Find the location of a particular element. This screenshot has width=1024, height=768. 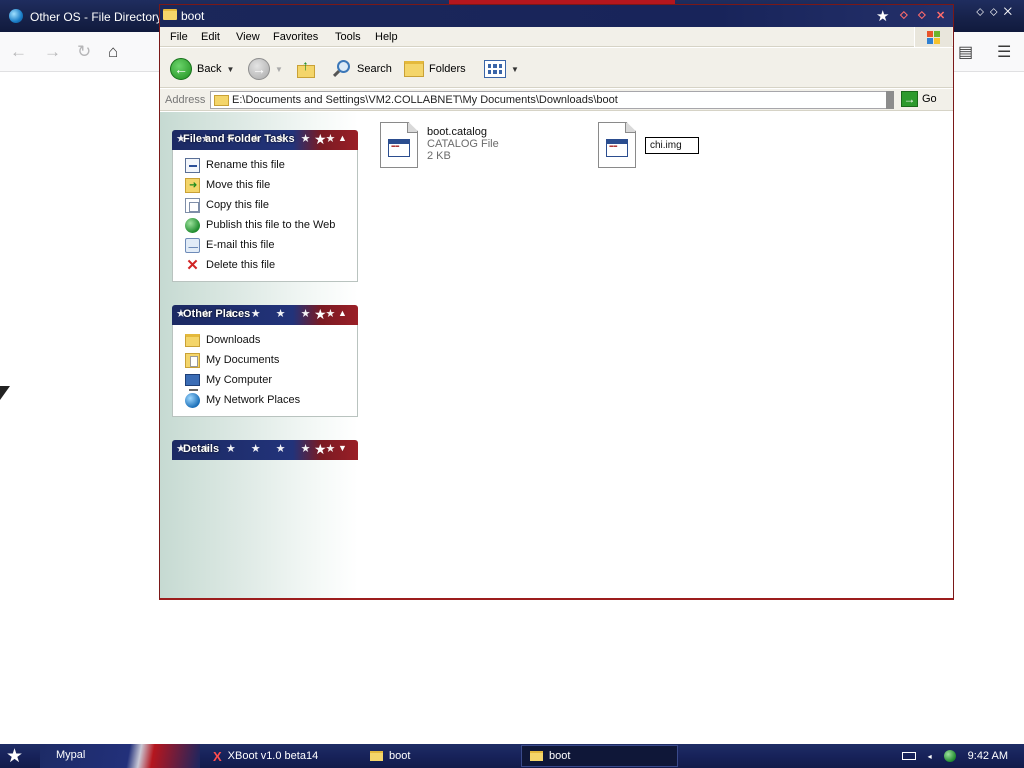

folders-icon is located at coordinates (414, 69).